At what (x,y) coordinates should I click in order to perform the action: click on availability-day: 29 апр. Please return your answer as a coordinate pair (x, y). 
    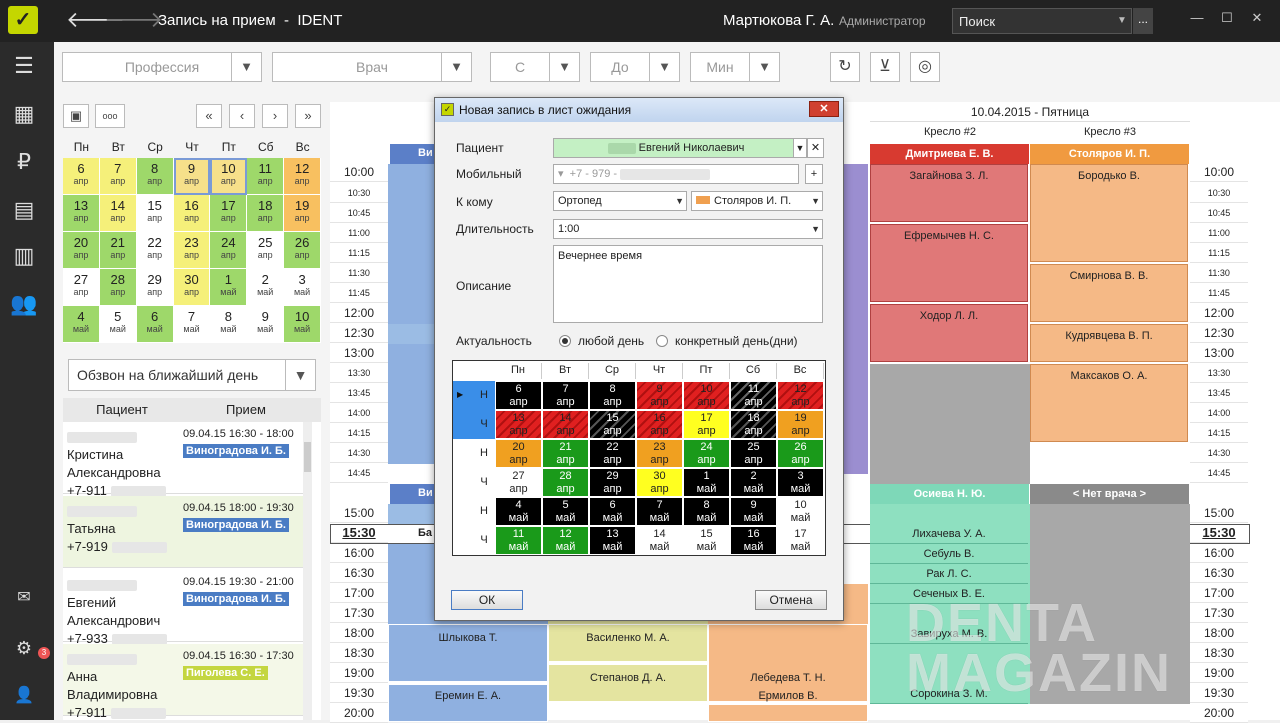
    Looking at the image, I should click on (612, 482).